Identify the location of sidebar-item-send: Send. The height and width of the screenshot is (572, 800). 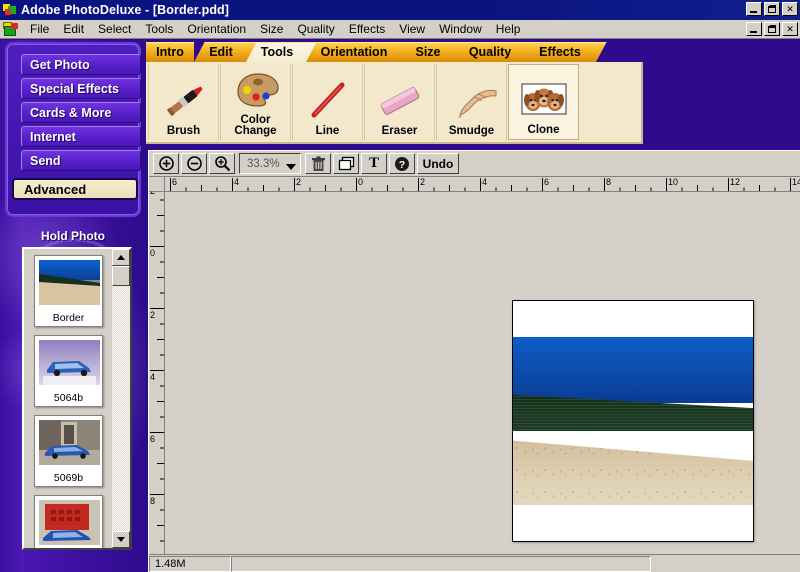
(81, 160).